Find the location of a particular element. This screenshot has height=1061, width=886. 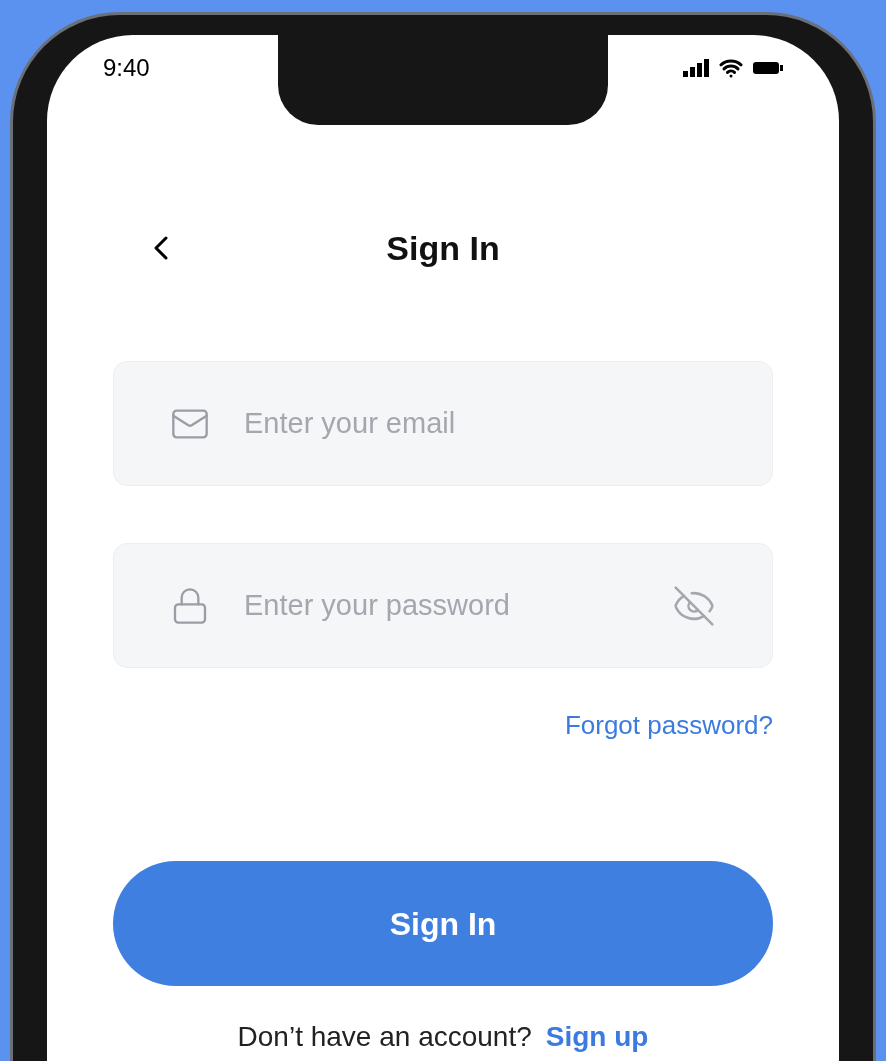

account-prompt: Don’t have an account? is located at coordinates (384, 1037).